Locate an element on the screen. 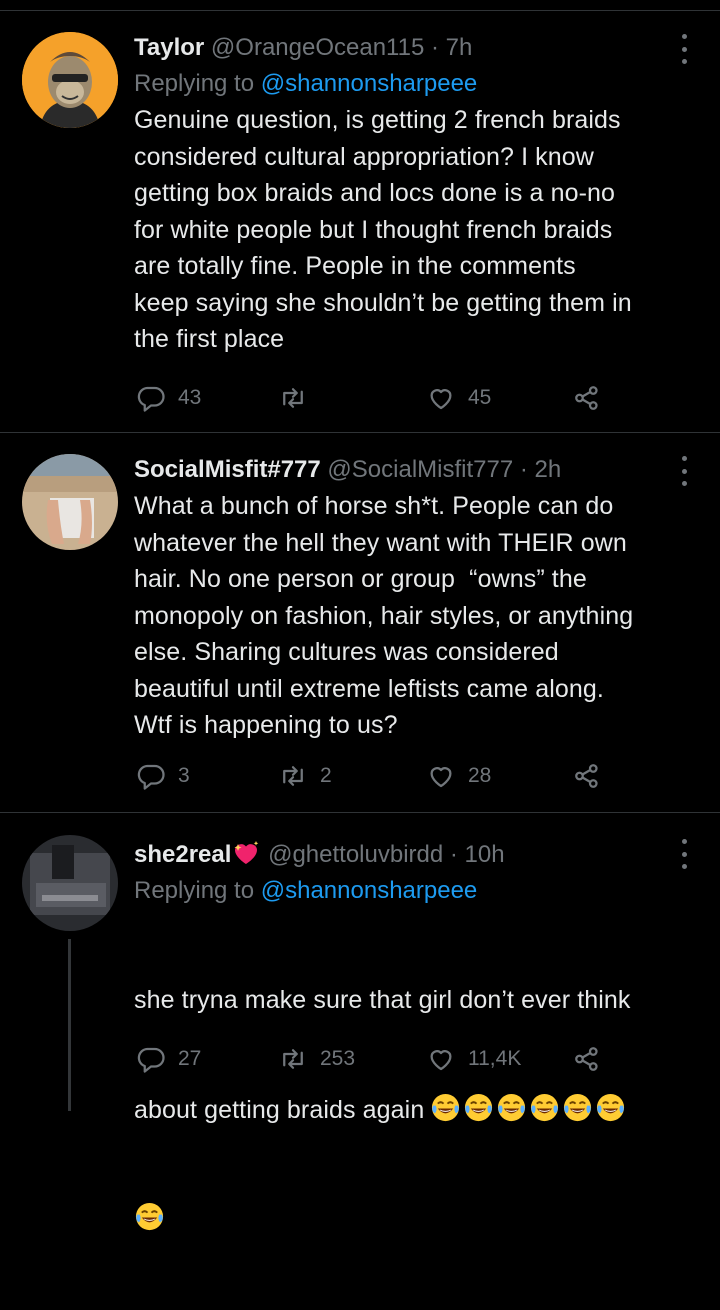  handle: @OrangeOcean115 is located at coordinates (317, 47).